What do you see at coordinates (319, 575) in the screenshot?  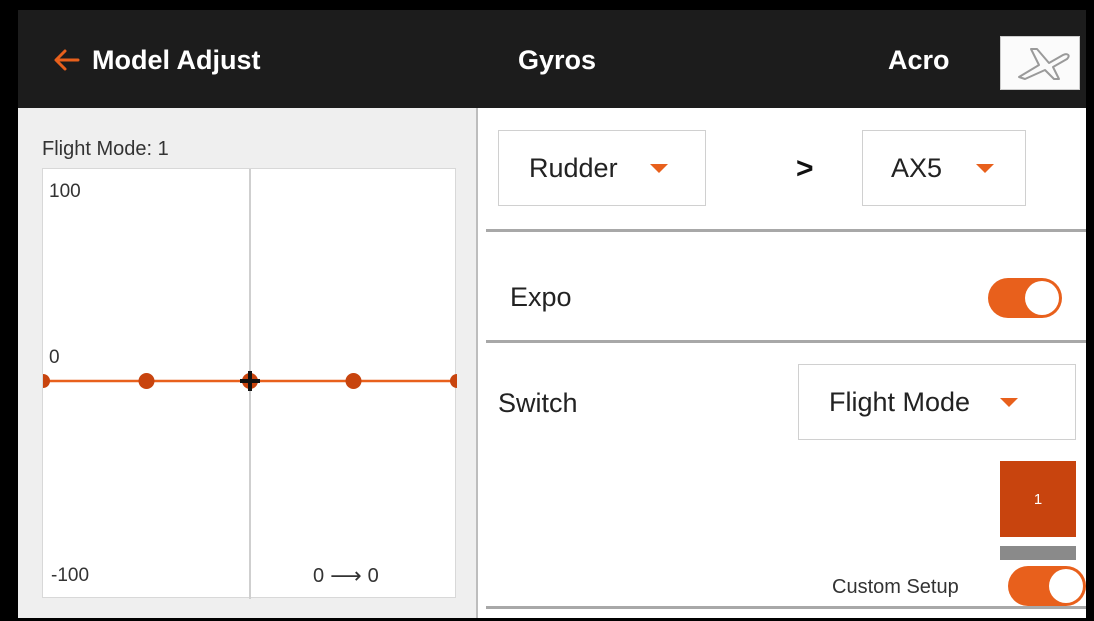 I see `readout-input: 0` at bounding box center [319, 575].